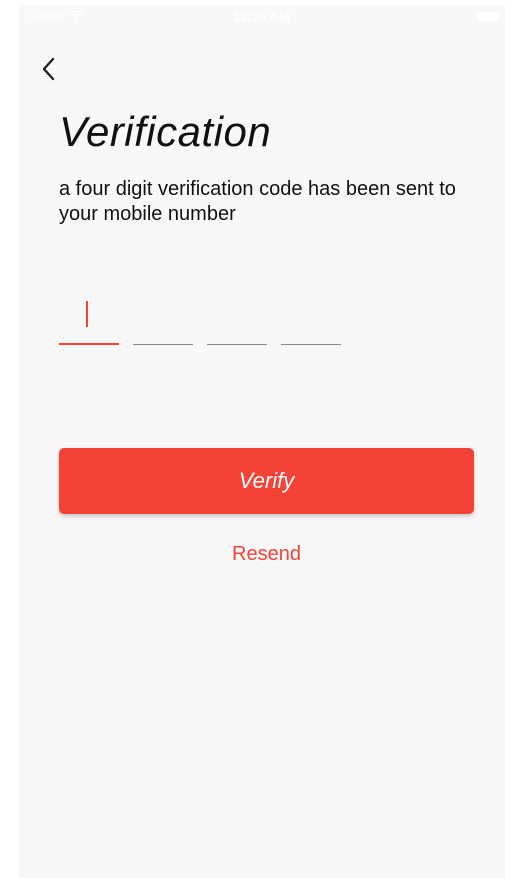  What do you see at coordinates (165, 131) in the screenshot?
I see `page-title: Verification` at bounding box center [165, 131].